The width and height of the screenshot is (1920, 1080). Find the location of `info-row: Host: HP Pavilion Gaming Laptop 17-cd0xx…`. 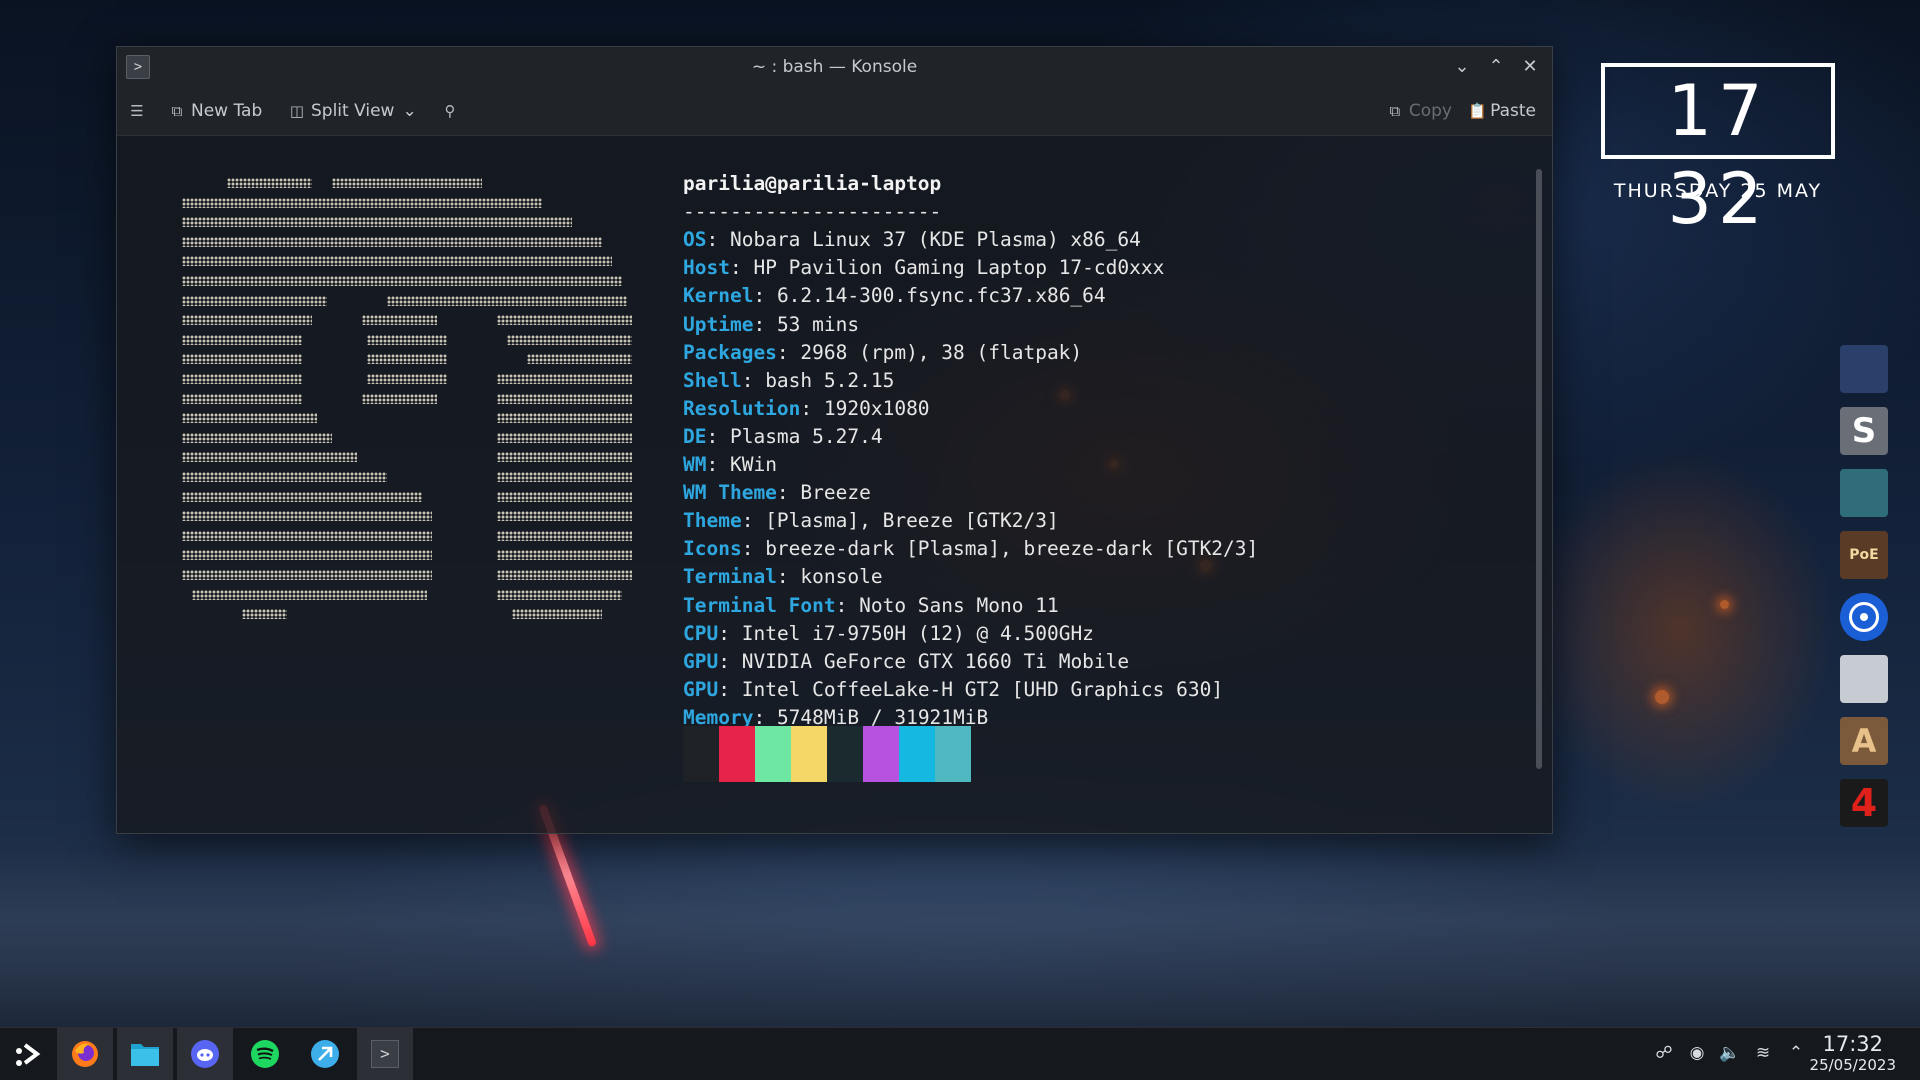

info-row: Host: HP Pavilion Gaming Laptop 17-cd0xx… is located at coordinates (924, 268).